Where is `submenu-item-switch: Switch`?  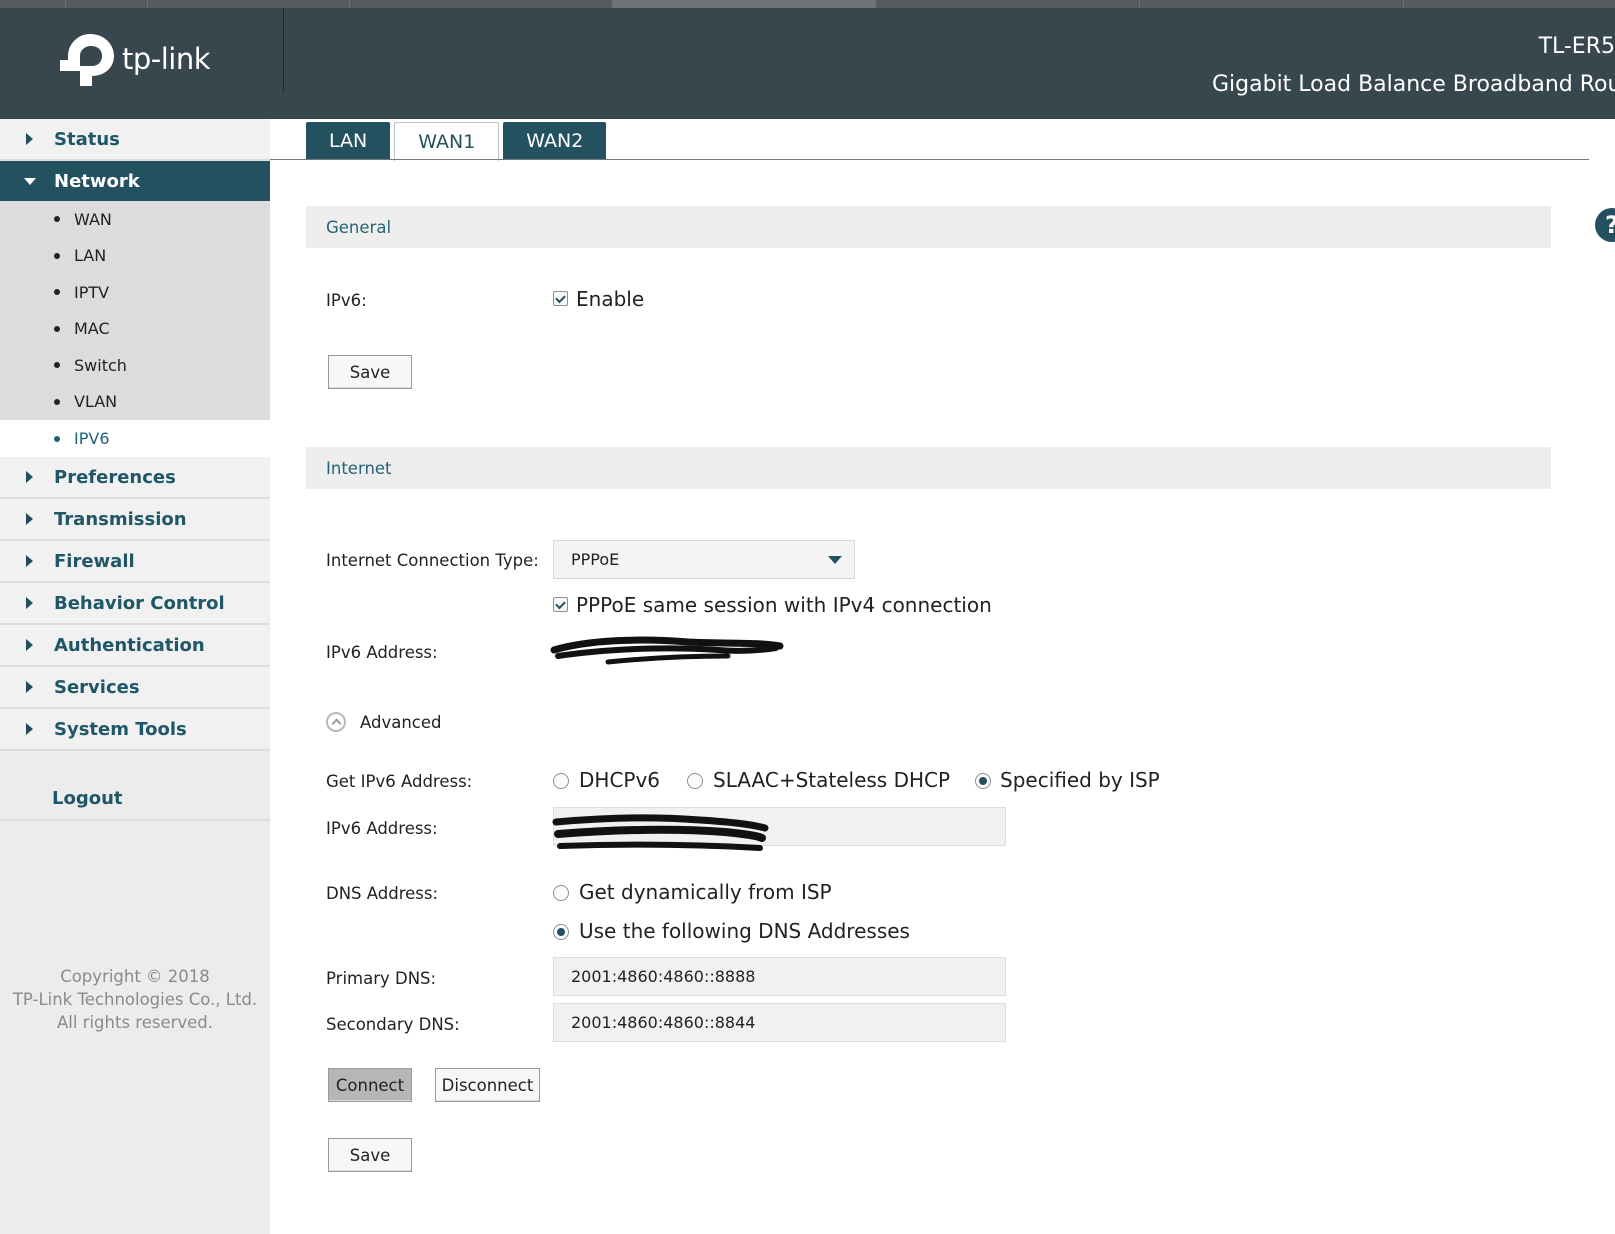
submenu-item-switch: Switch is located at coordinates (135, 365).